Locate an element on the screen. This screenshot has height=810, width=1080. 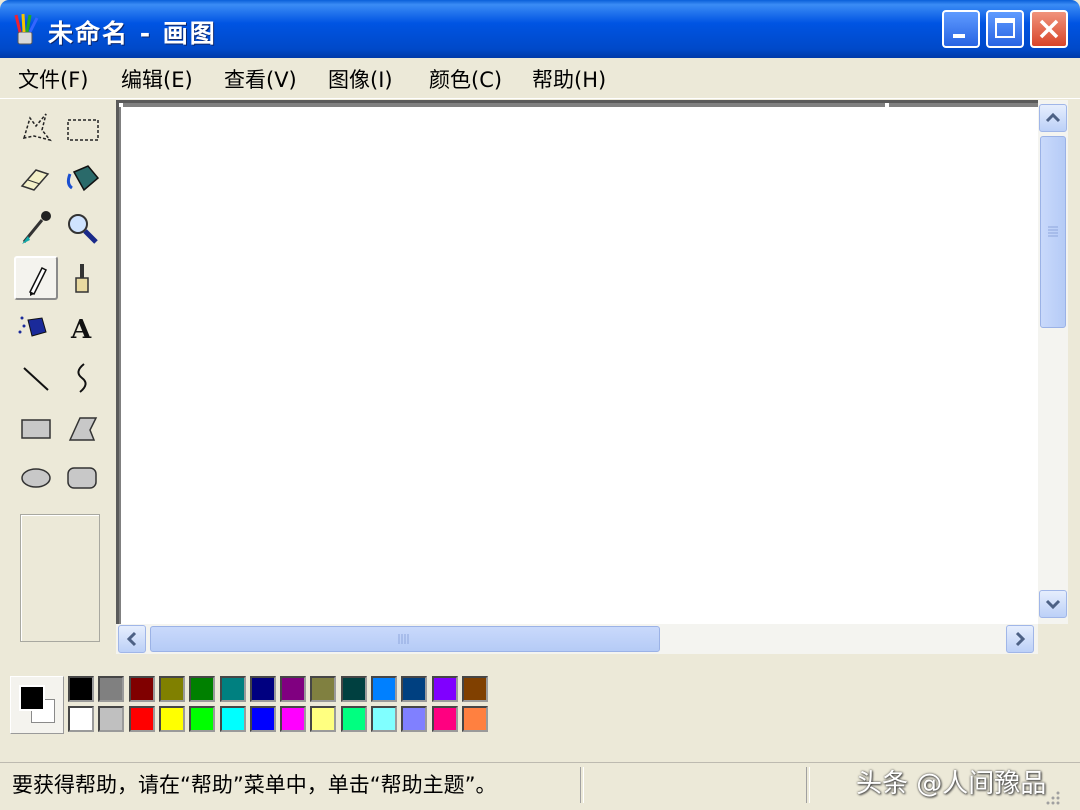
text-icon: A is located at coordinates (81, 330).